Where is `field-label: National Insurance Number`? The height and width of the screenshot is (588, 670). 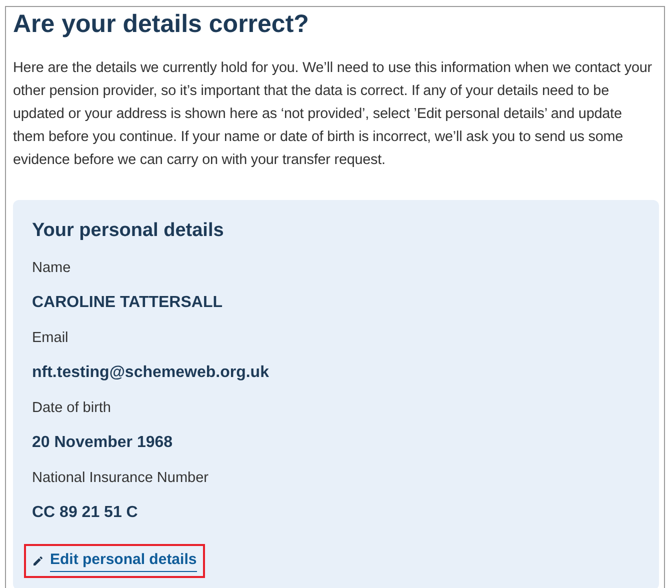
field-label: National Insurance Number is located at coordinates (120, 478).